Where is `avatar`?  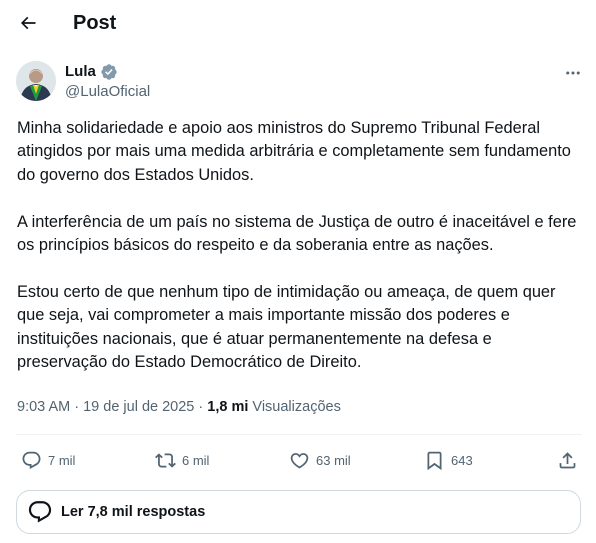
avatar is located at coordinates (36, 81).